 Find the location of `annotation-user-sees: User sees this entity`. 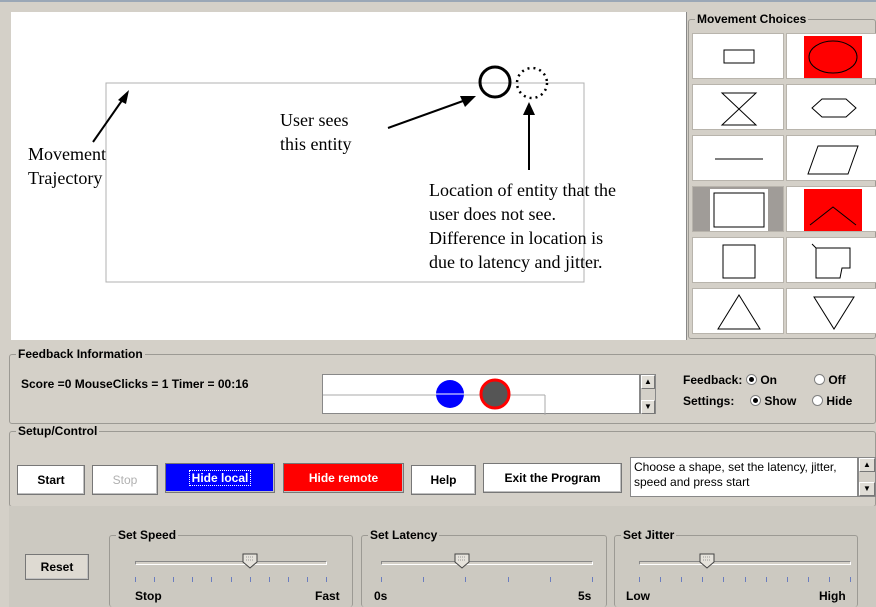

annotation-user-sees: User sees this entity is located at coordinates (316, 132).